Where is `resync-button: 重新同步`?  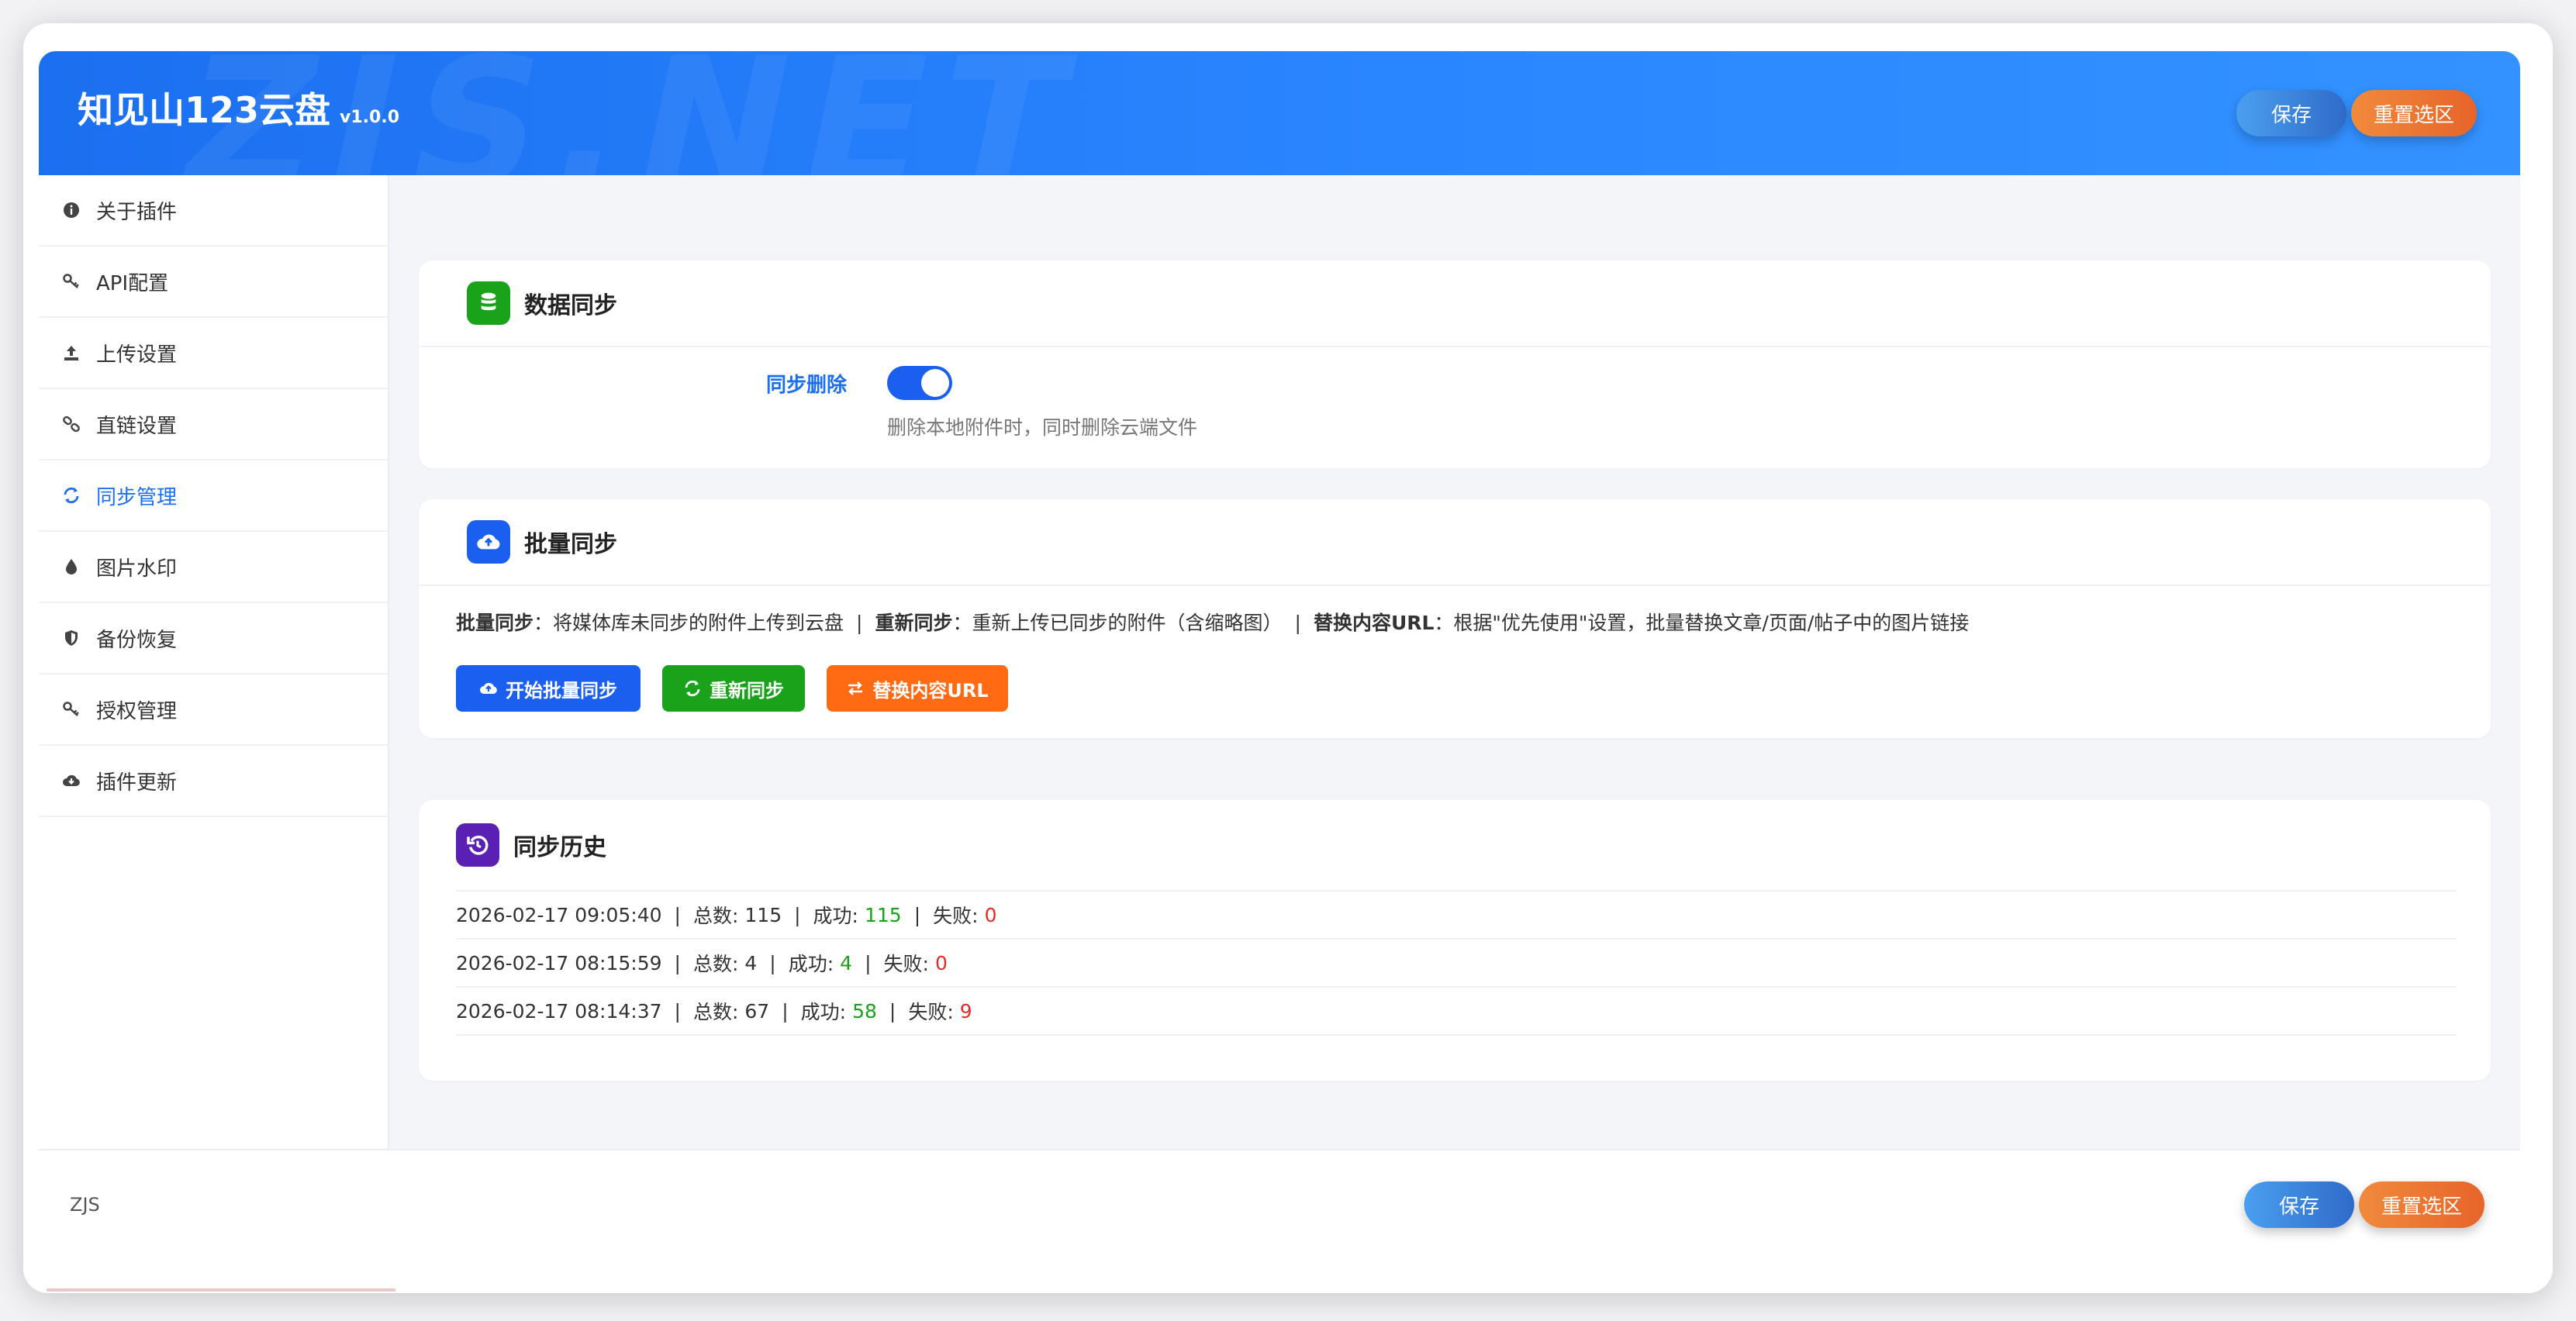
resync-button: 重新同步 is located at coordinates (733, 688).